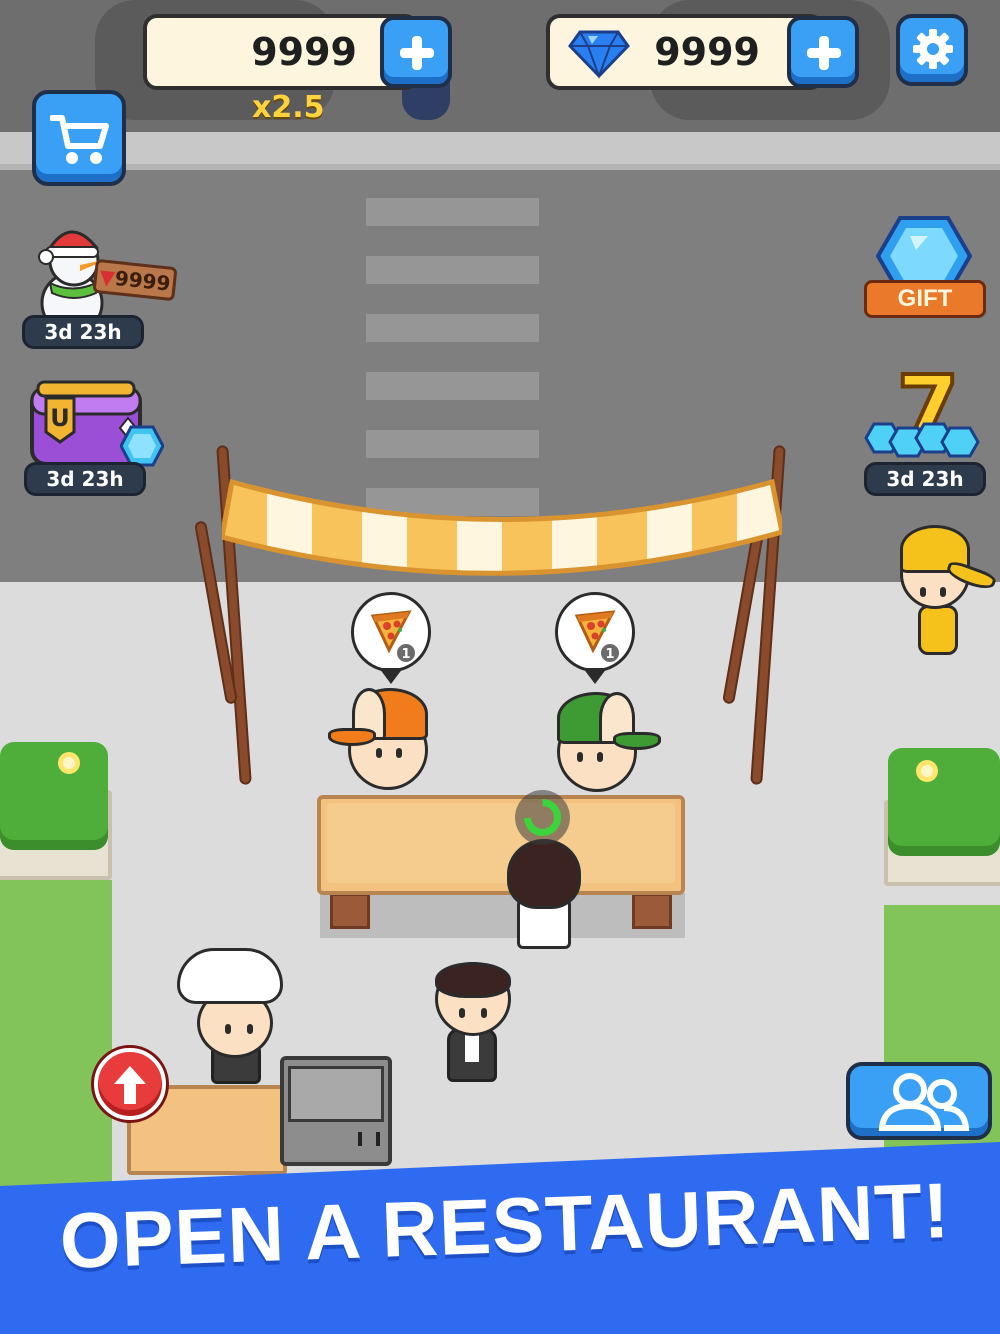 The height and width of the screenshot is (1334, 1000). Describe the element at coordinates (502, 915) in the screenshot. I see `counter-shadow` at that location.